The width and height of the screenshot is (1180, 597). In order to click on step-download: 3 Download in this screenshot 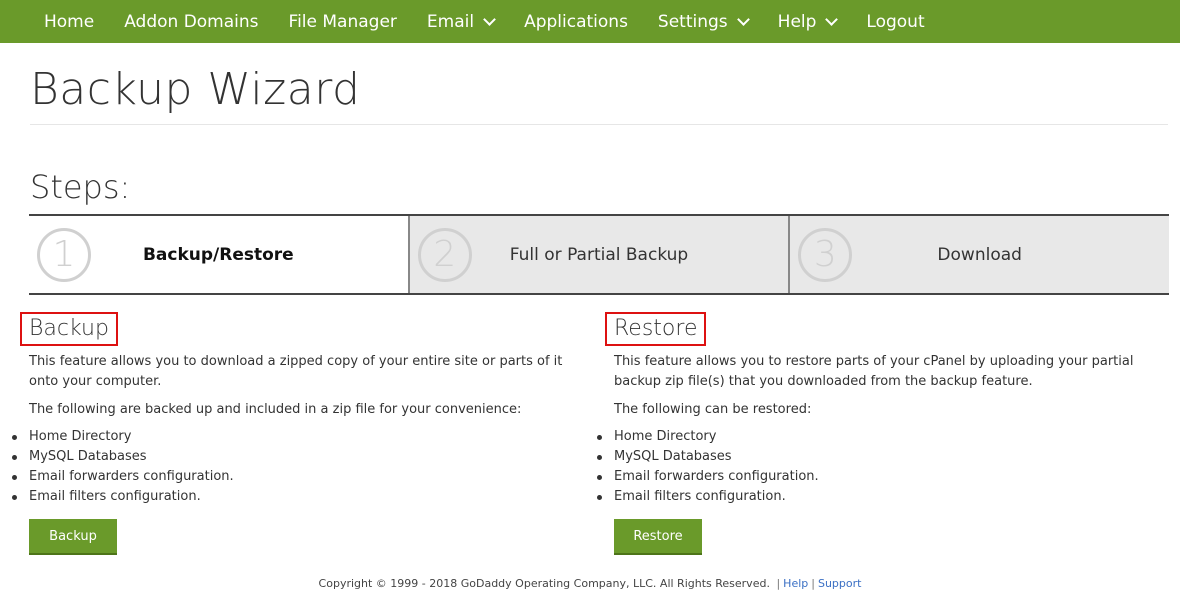, I will do `click(979, 254)`.